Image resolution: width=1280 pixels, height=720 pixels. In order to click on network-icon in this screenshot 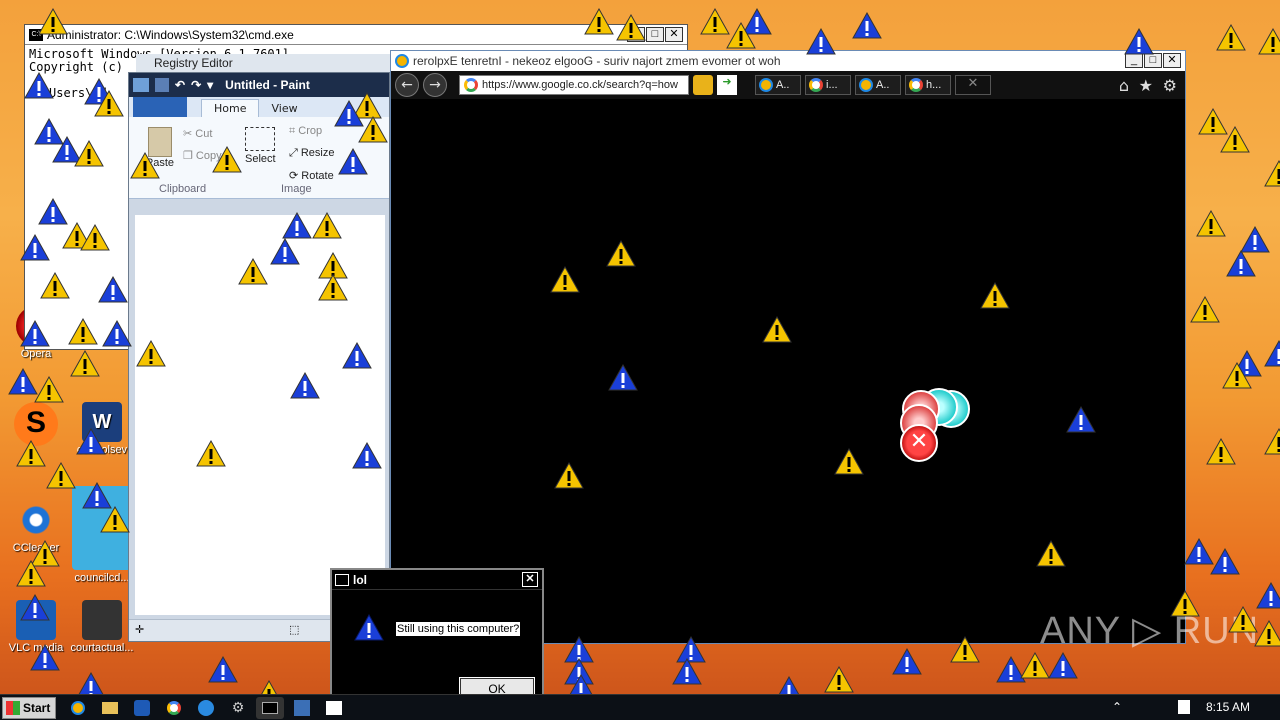, I will do `click(1184, 707)`.